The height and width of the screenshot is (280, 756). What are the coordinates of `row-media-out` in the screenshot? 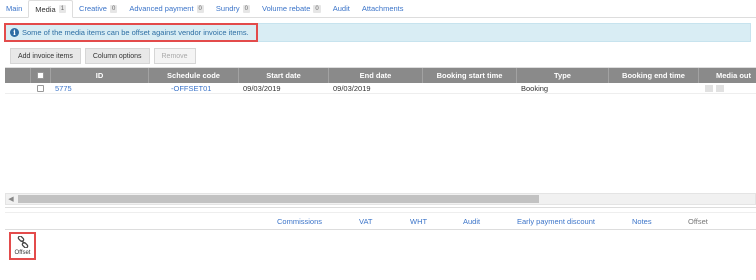 It's located at (727, 88).